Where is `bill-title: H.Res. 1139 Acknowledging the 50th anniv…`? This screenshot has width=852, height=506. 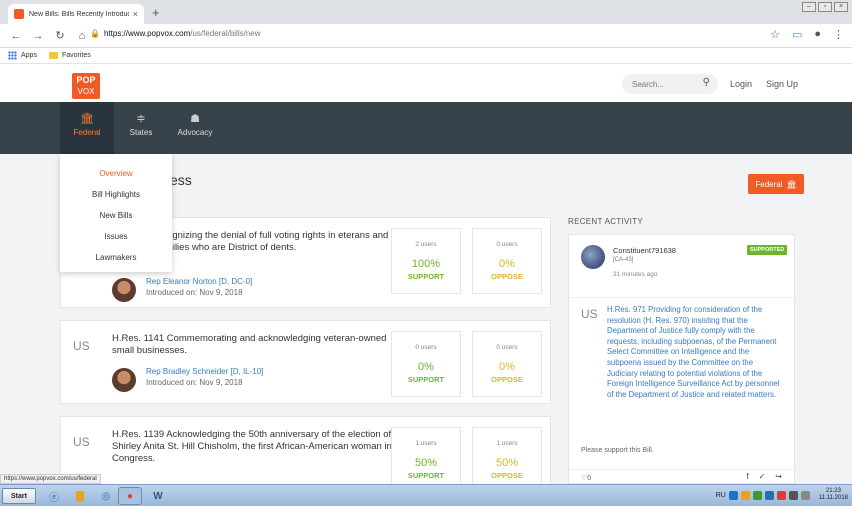
bill-title: H.Res. 1139 Acknowledging the 50th anniv… is located at coordinates (252, 447).